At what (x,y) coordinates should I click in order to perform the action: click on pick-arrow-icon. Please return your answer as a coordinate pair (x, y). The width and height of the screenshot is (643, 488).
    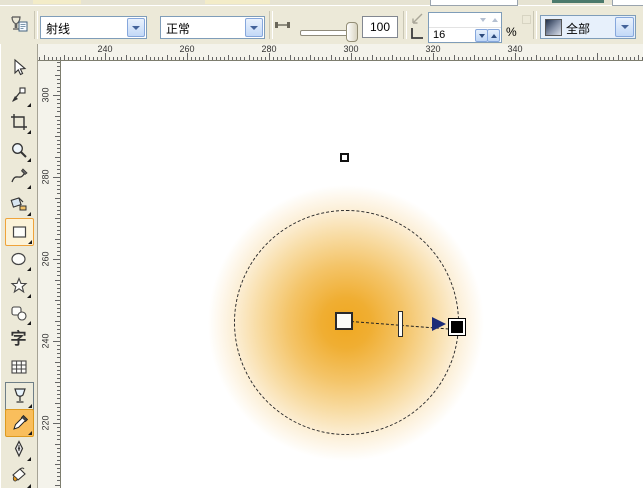
    Looking at the image, I should click on (19, 67).